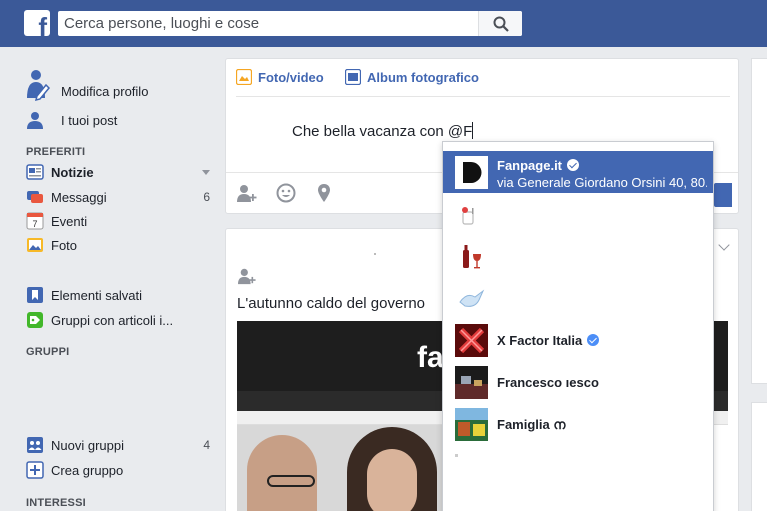  Describe the element at coordinates (456, 455) in the screenshot. I see `mention-more-indicator` at that location.